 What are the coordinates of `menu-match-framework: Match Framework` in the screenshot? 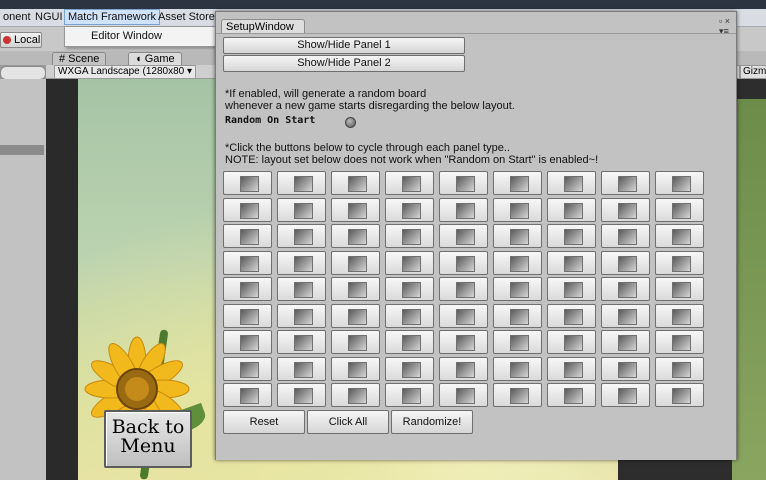 It's located at (112, 17).